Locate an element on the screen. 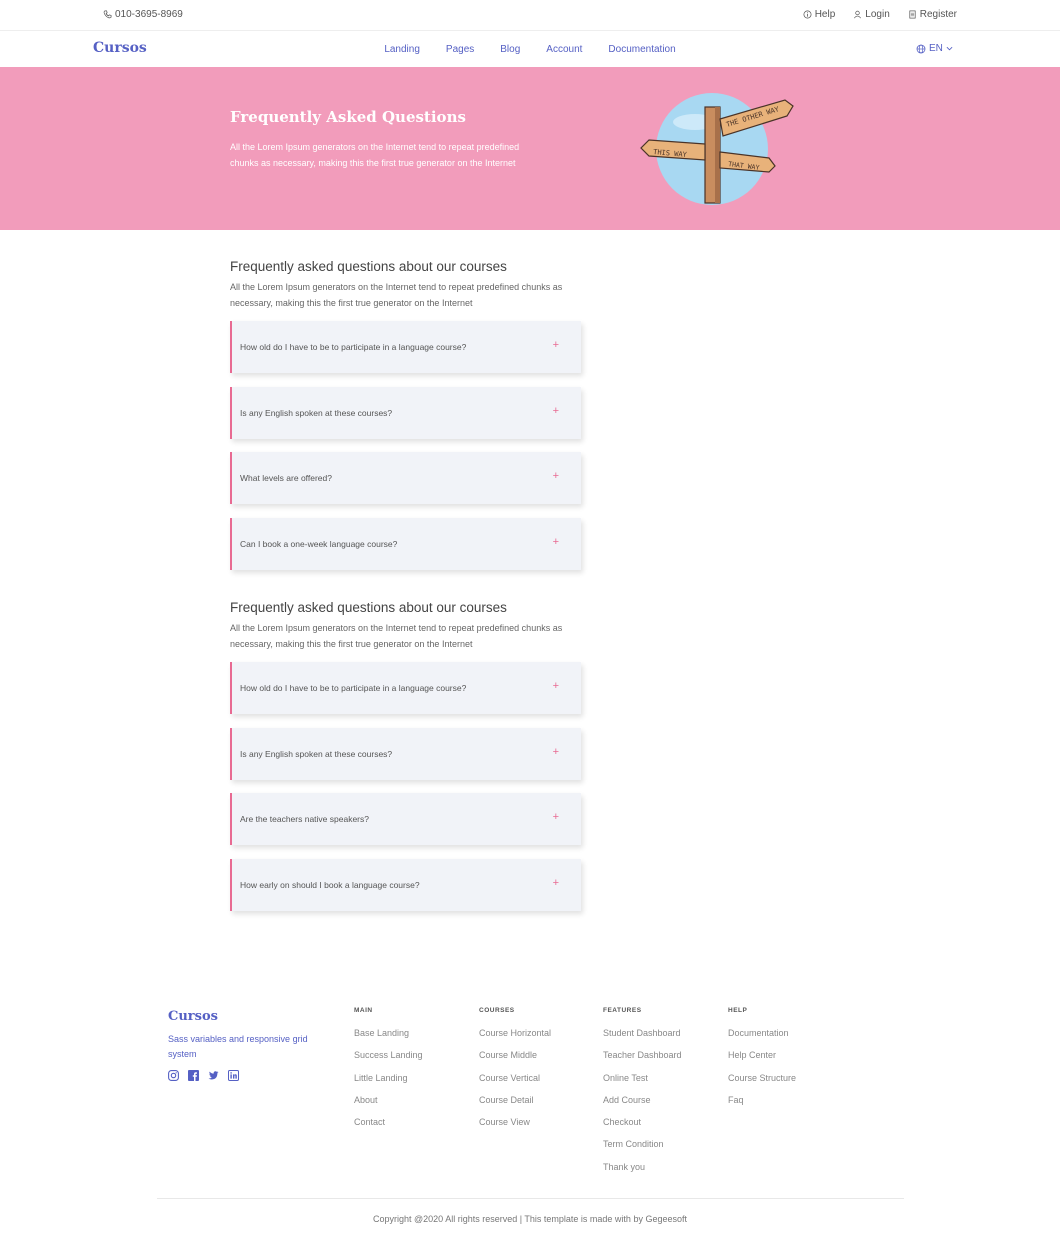  footer-link: Faq is located at coordinates (762, 1100).